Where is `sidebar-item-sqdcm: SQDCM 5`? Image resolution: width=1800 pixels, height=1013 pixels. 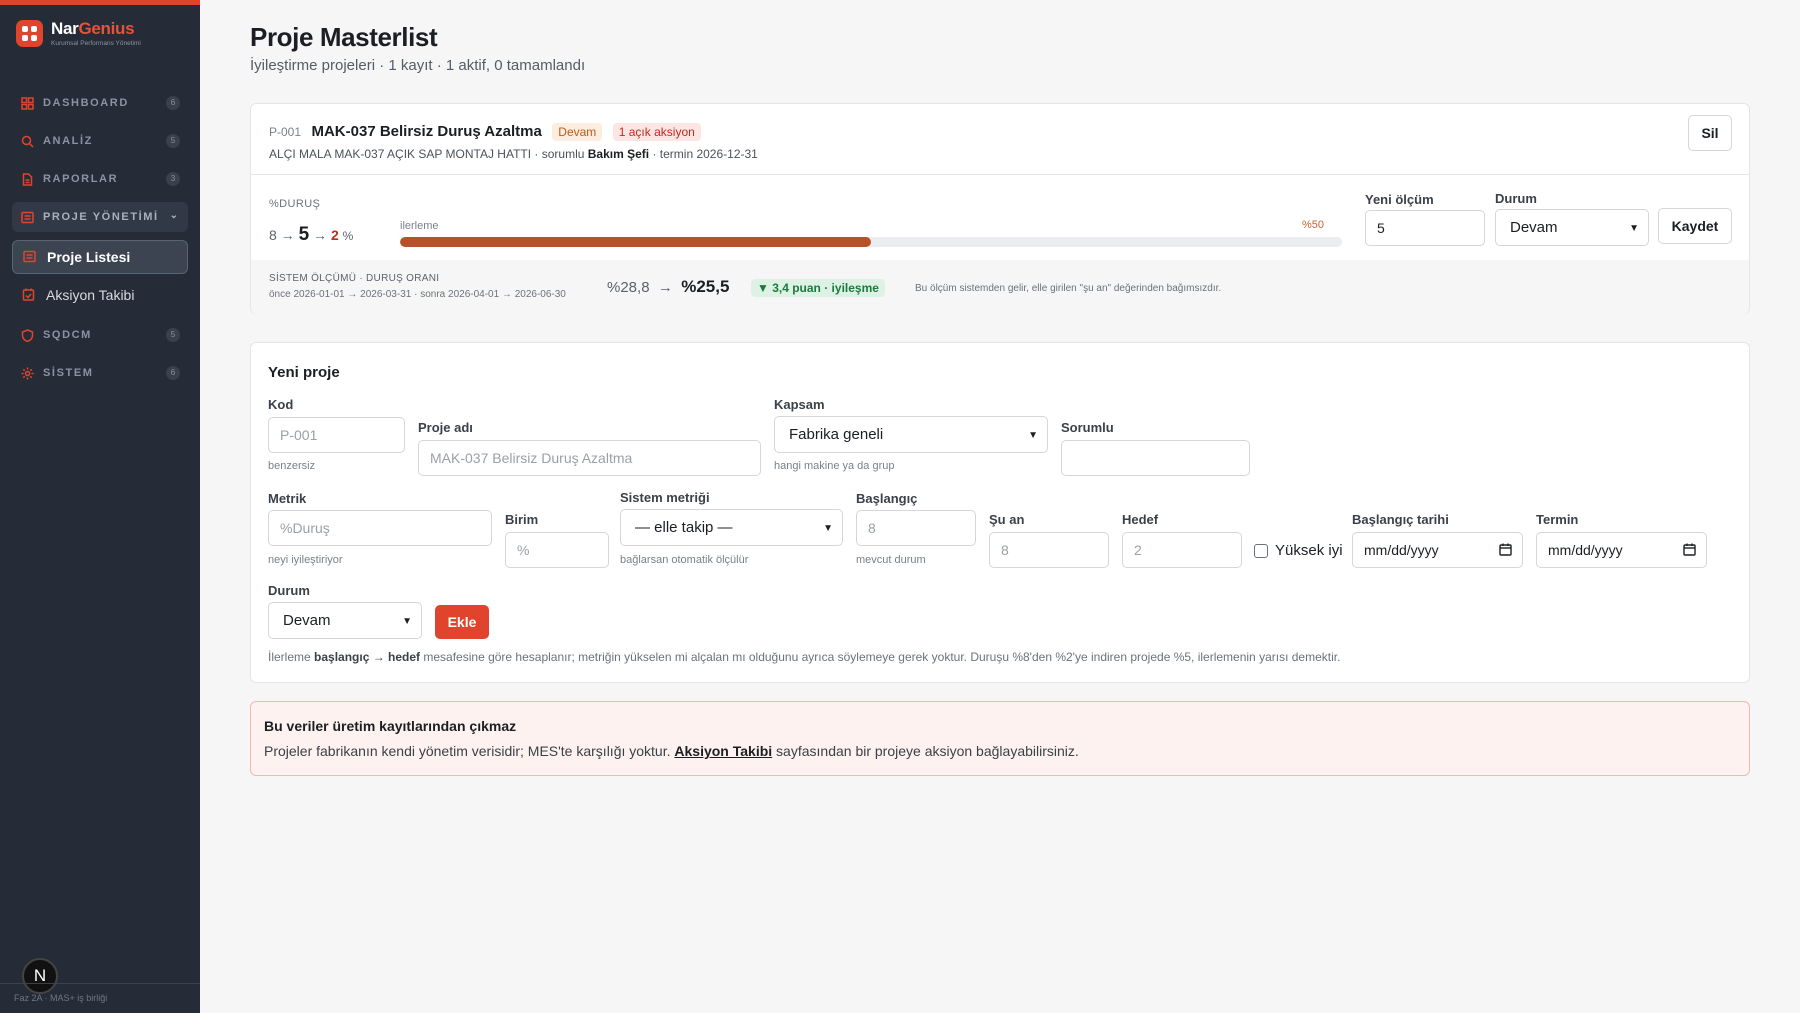 sidebar-item-sqdcm: SQDCM 5 is located at coordinates (100, 335).